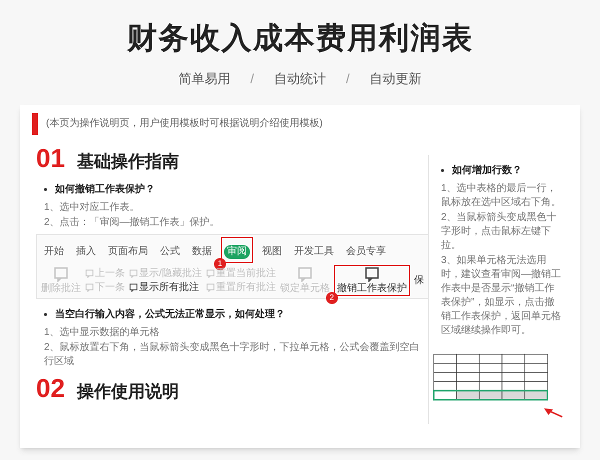 The width and height of the screenshot is (600, 460). I want to click on ribbon-tab: 插入, so click(86, 252).